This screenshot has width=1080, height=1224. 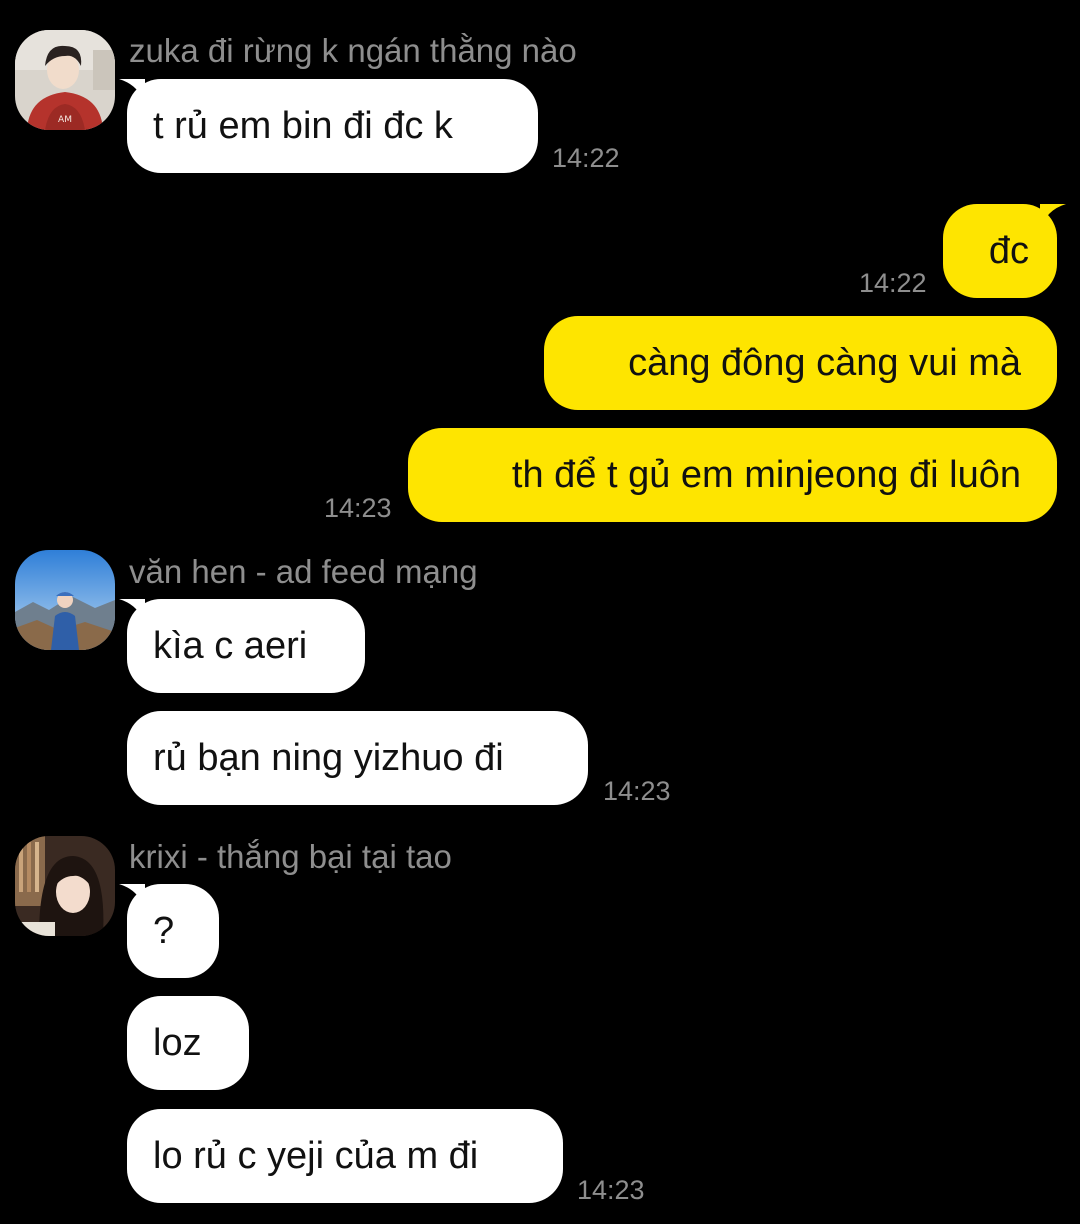 I want to click on message-text: đc, so click(x=1008, y=251).